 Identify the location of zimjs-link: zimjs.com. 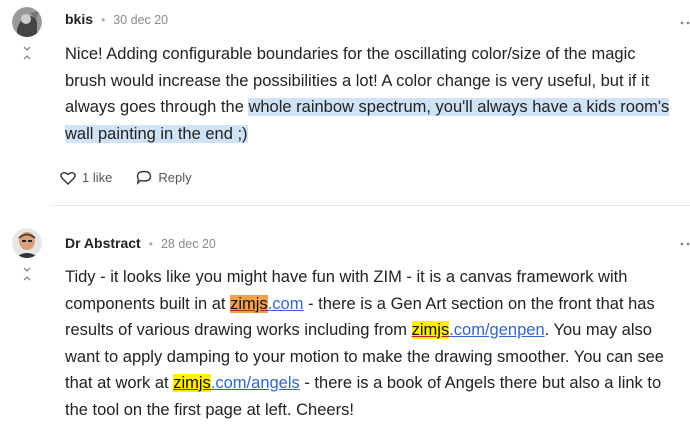
(267, 303).